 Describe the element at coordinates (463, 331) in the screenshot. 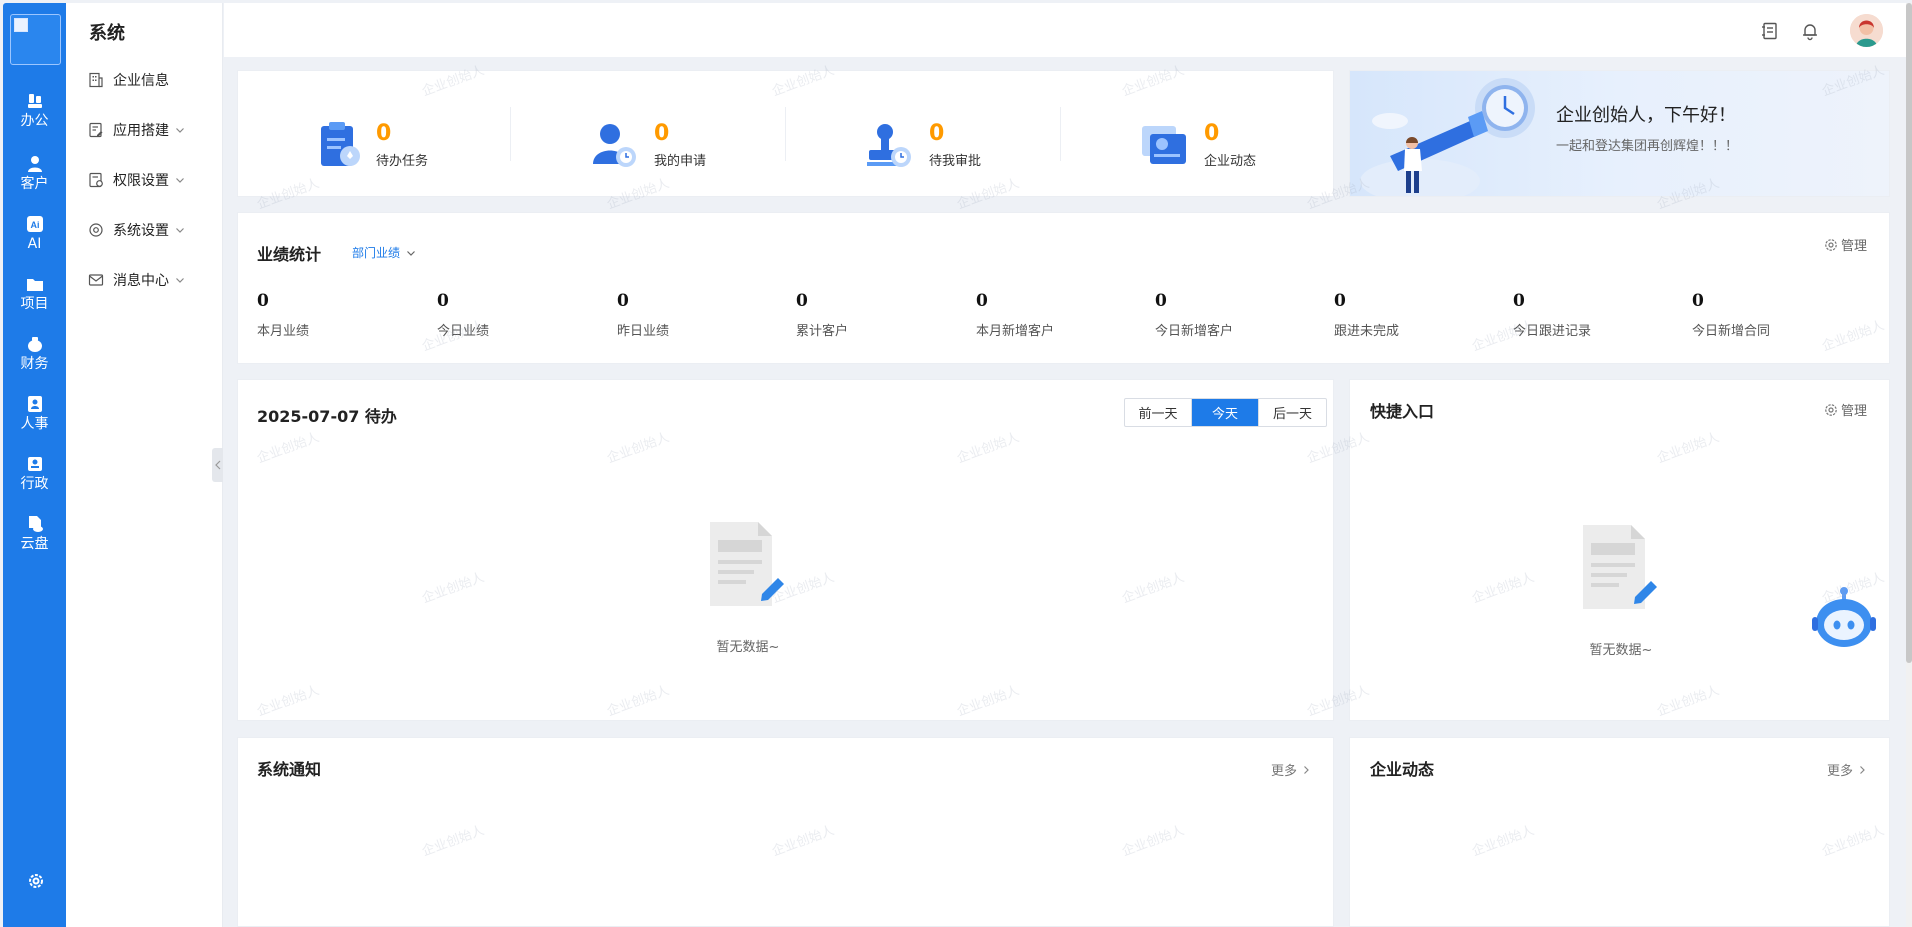

I see `perf-label: 今日业绩` at that location.